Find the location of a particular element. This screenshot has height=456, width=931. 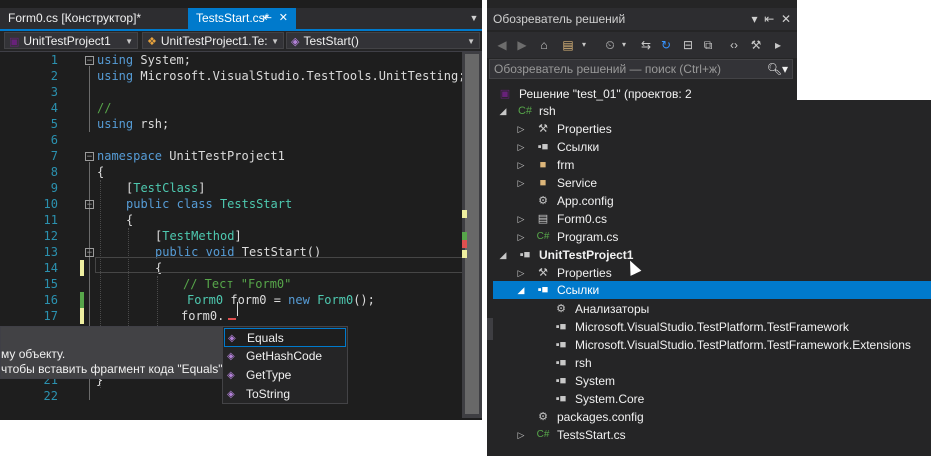

tree-item-label: Program.cs is located at coordinates (588, 237).